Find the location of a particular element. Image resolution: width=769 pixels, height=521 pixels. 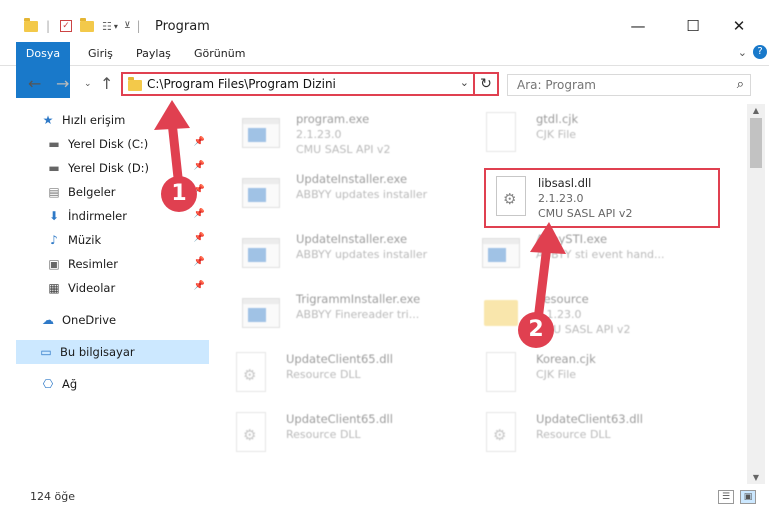

tab-giris: Giriş is located at coordinates (100, 53).